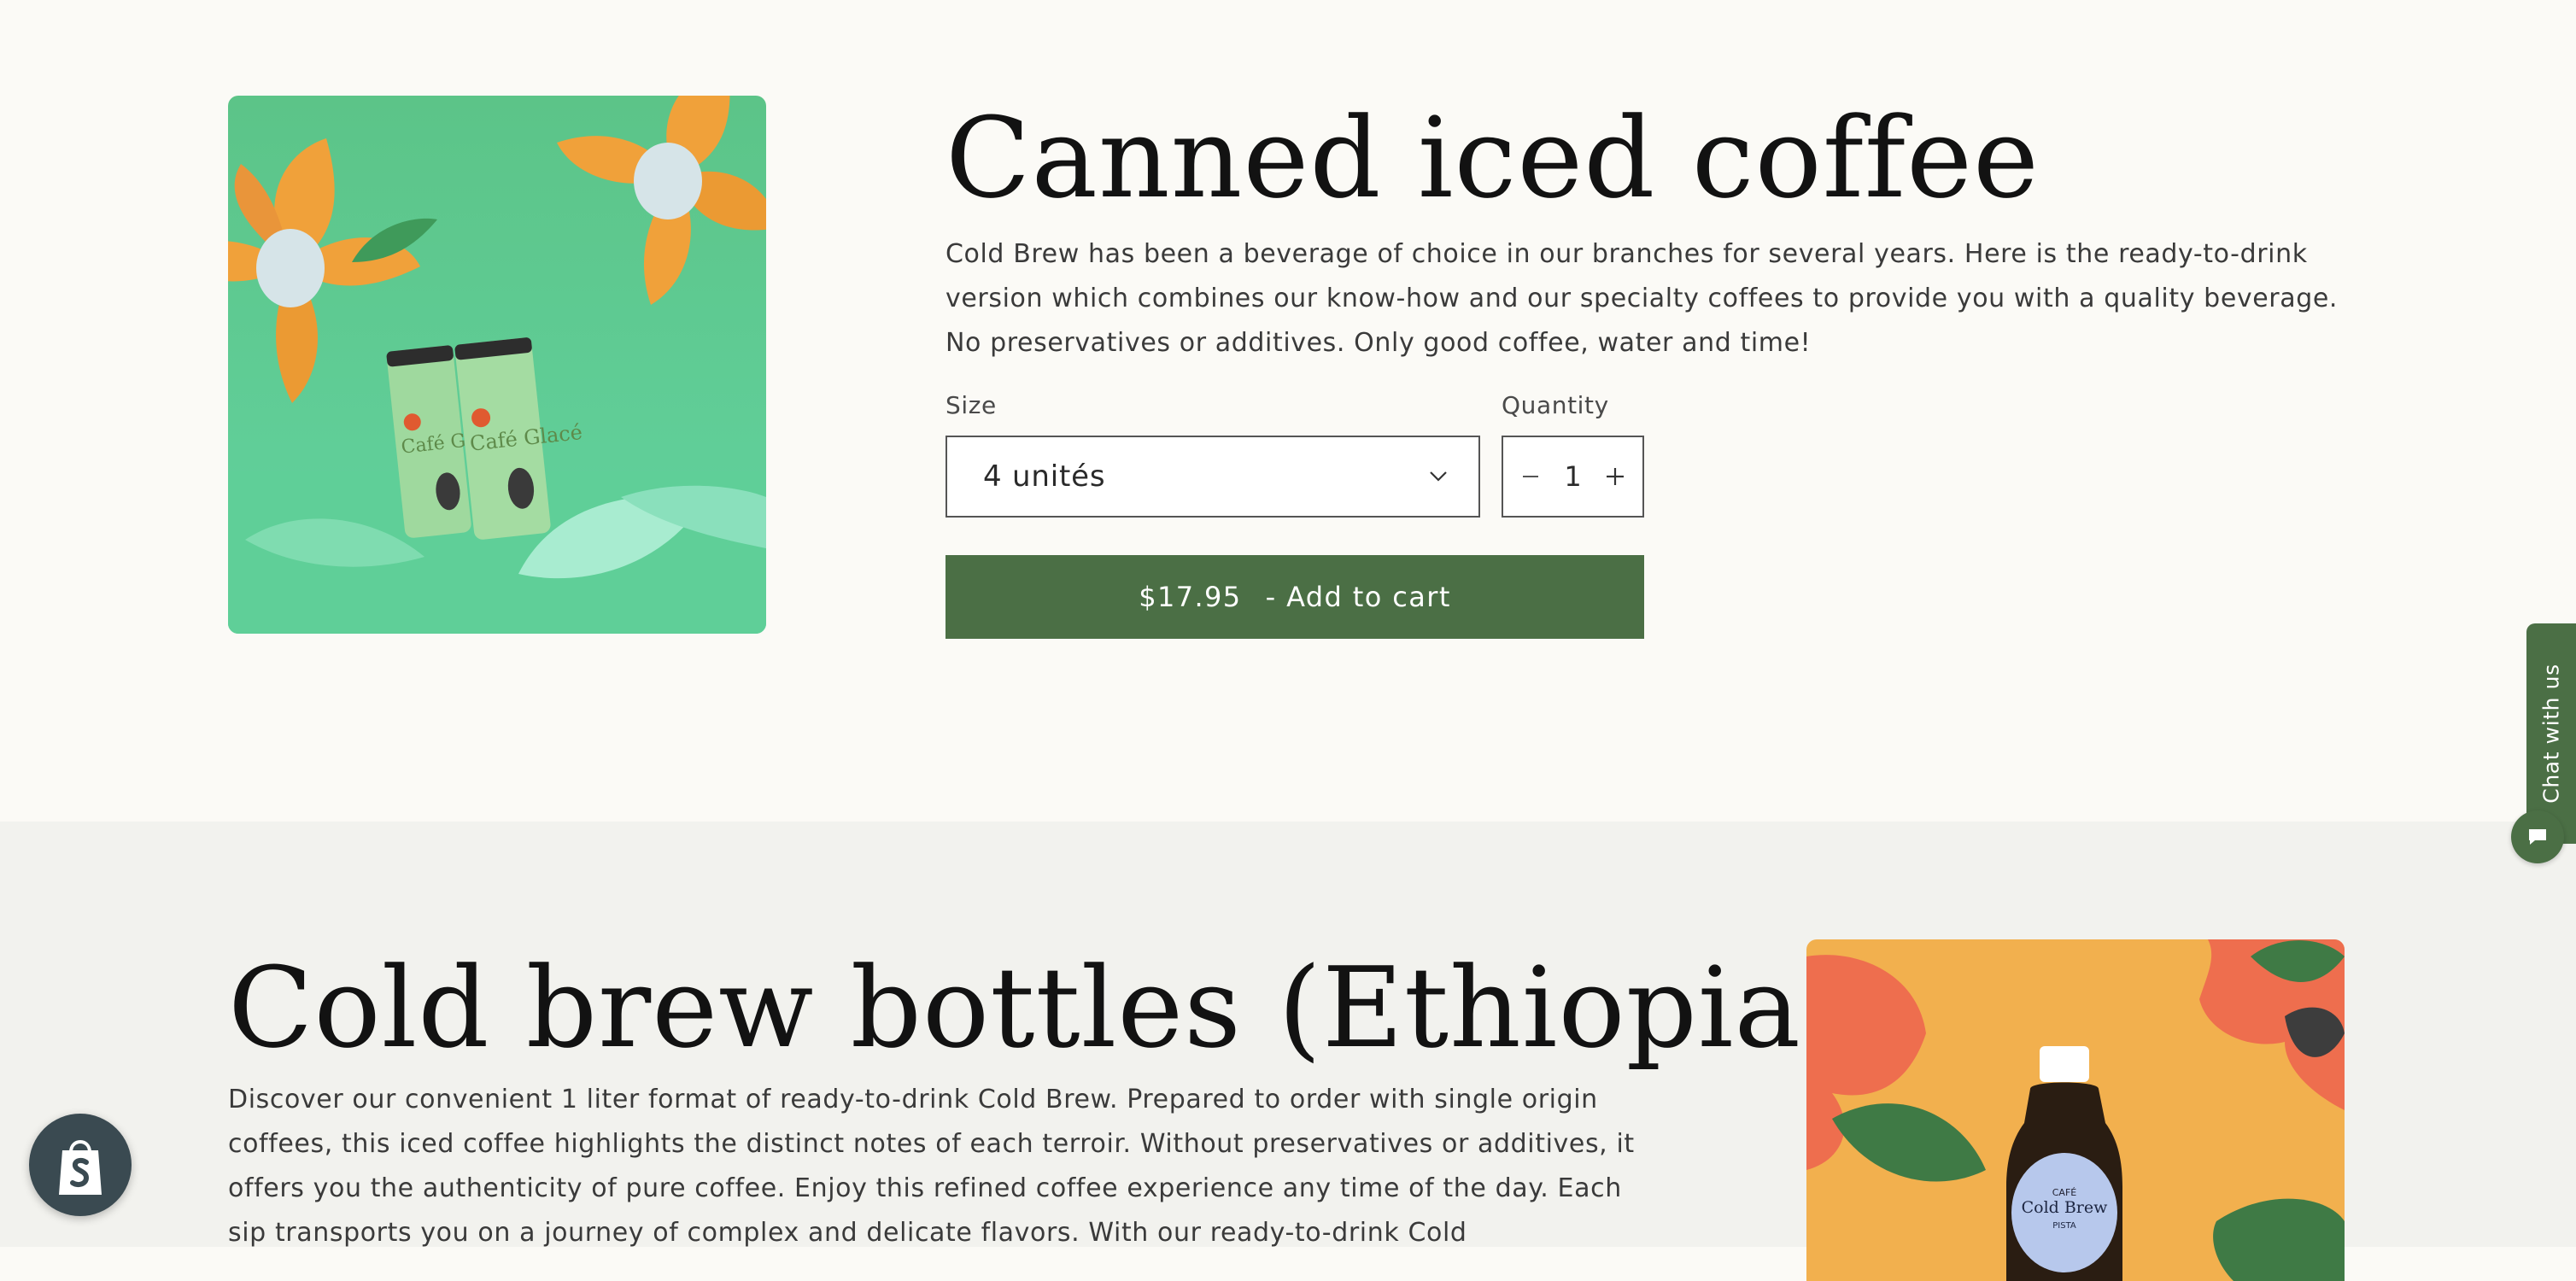 Image resolution: width=2576 pixels, height=1281 pixels. Describe the element at coordinates (2064, 1226) in the screenshot. I see `bottle-label-brand: PISTA` at that location.